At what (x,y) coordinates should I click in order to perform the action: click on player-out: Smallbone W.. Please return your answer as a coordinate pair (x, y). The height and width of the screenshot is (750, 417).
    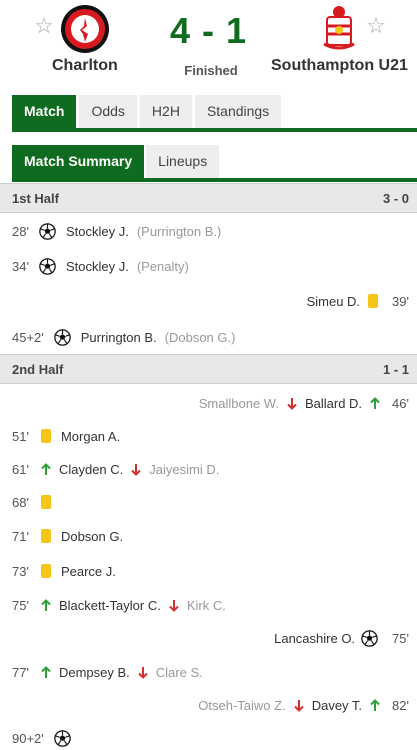
    Looking at the image, I should click on (239, 403).